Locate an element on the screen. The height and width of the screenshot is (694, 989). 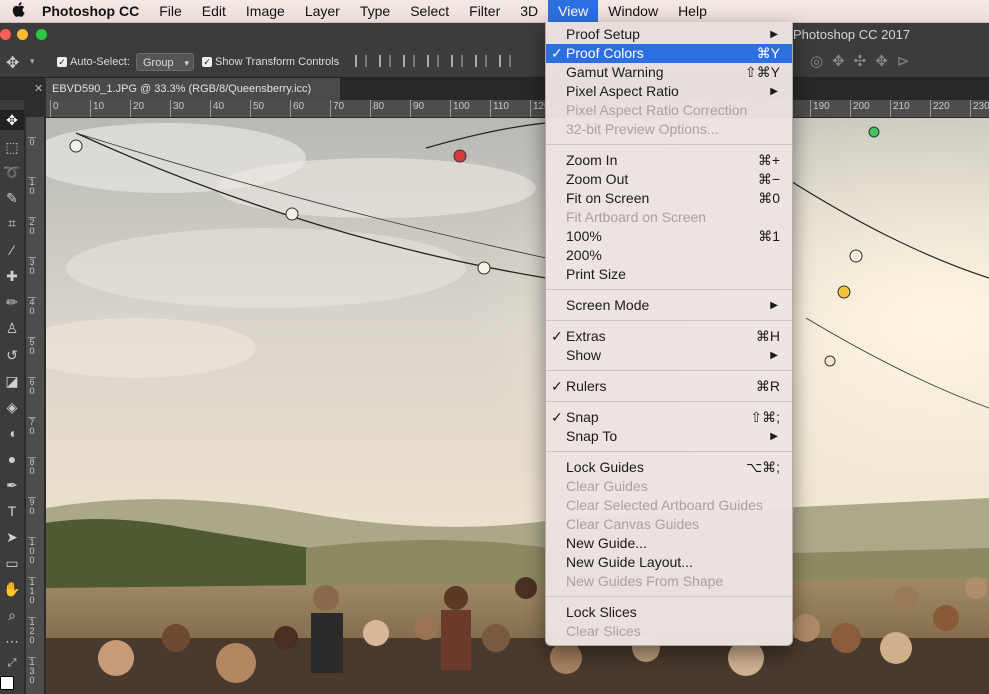
menu-item-label: Snap To is located at coordinates (592, 436).